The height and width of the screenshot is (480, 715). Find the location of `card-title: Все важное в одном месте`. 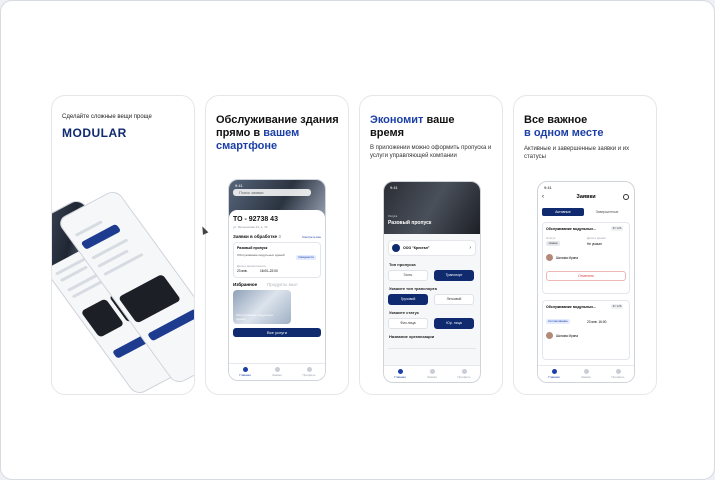

card-title: Все важное в одном месте is located at coordinates (564, 126).